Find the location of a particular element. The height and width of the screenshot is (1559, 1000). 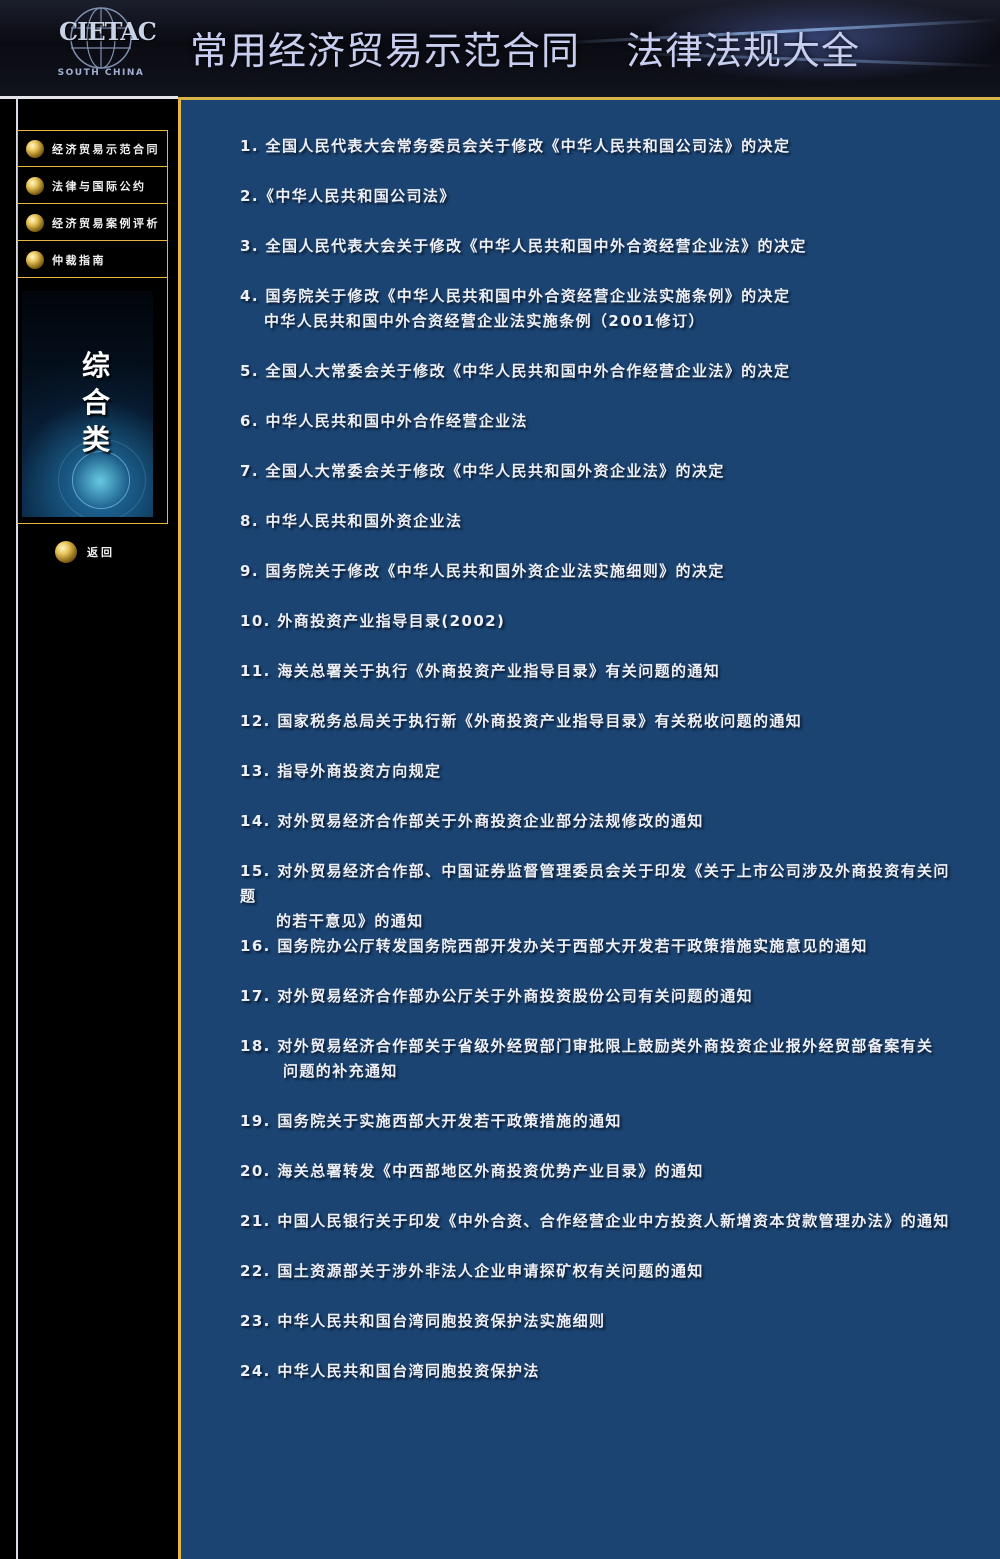

category-char: 合 is located at coordinates (95, 402).